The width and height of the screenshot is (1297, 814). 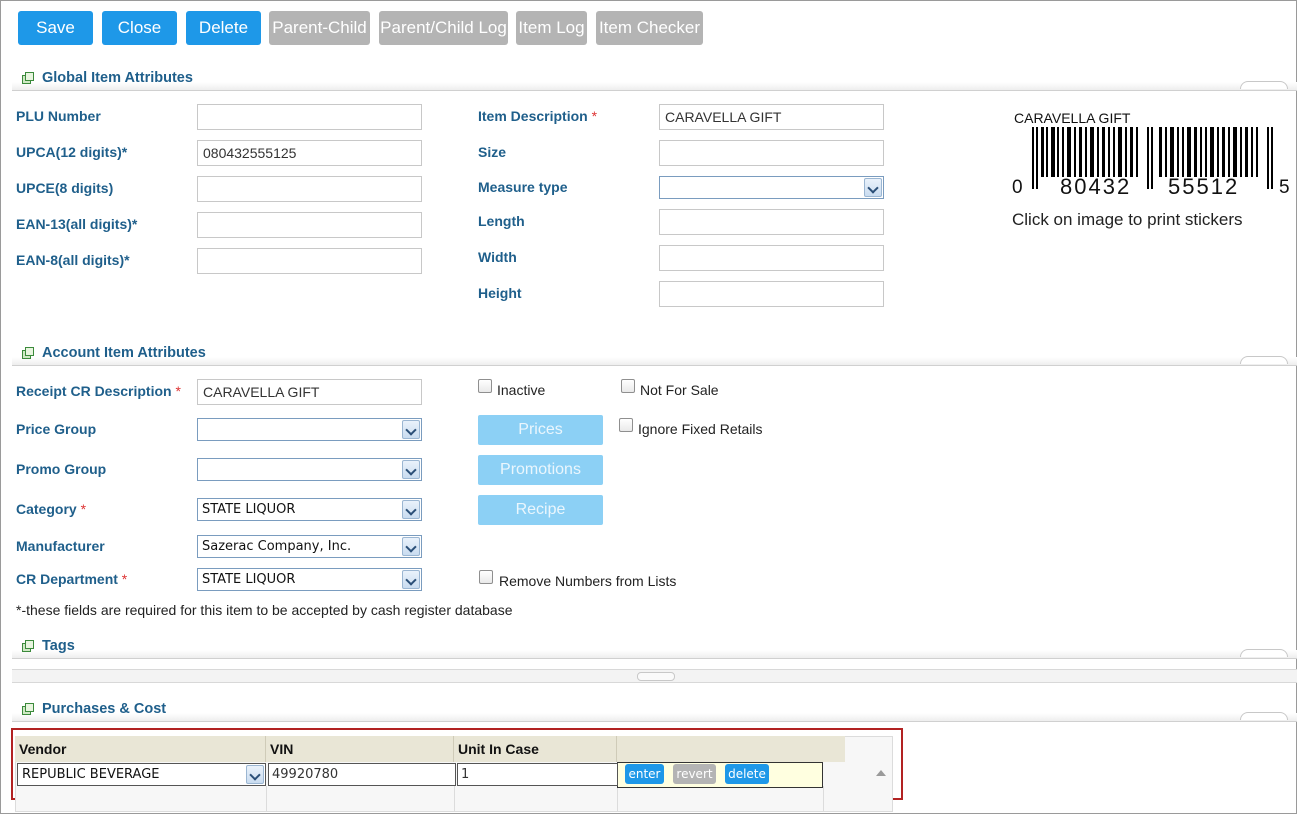 I want to click on ignore-fixed-retails-label: Ignore Fixed Retails, so click(x=700, y=429).